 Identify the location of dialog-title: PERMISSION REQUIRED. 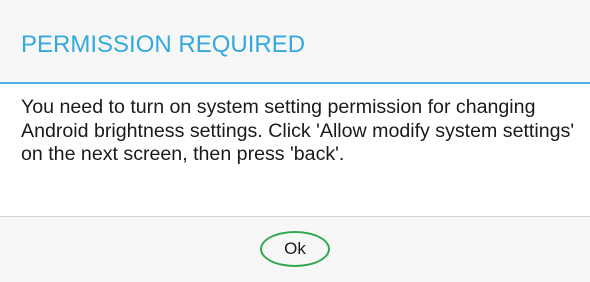
(163, 44).